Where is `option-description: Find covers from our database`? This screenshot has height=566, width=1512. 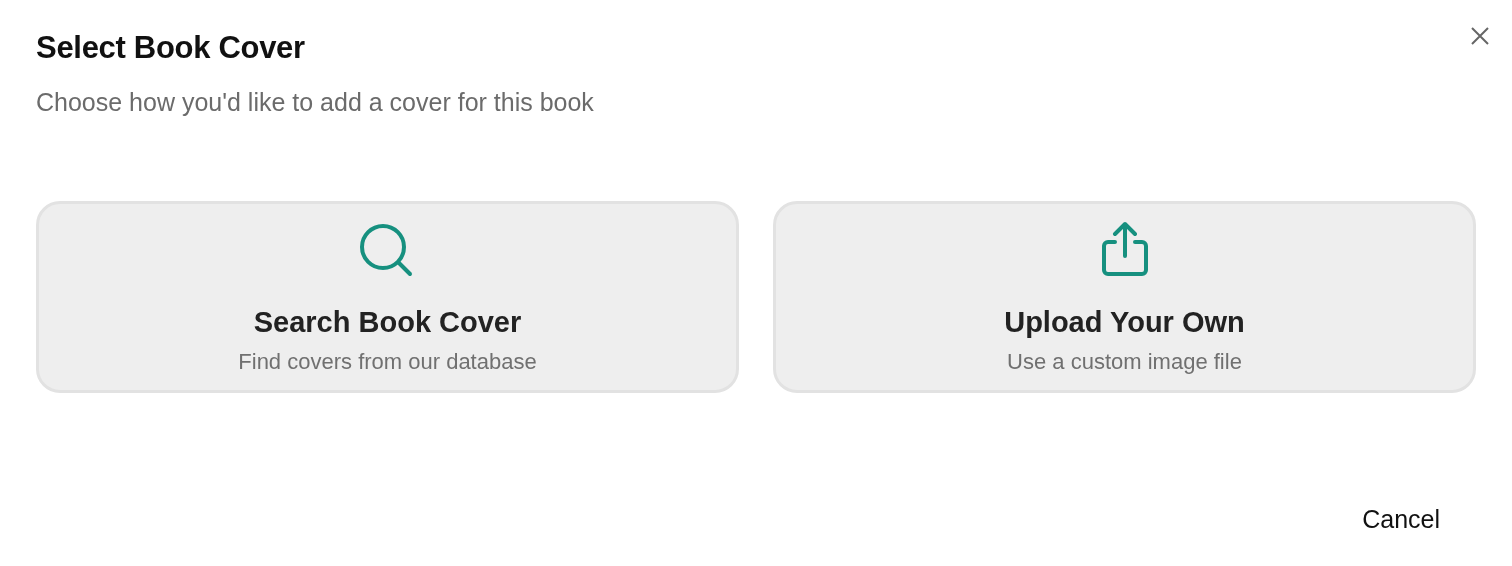 option-description: Find covers from our database is located at coordinates (387, 362).